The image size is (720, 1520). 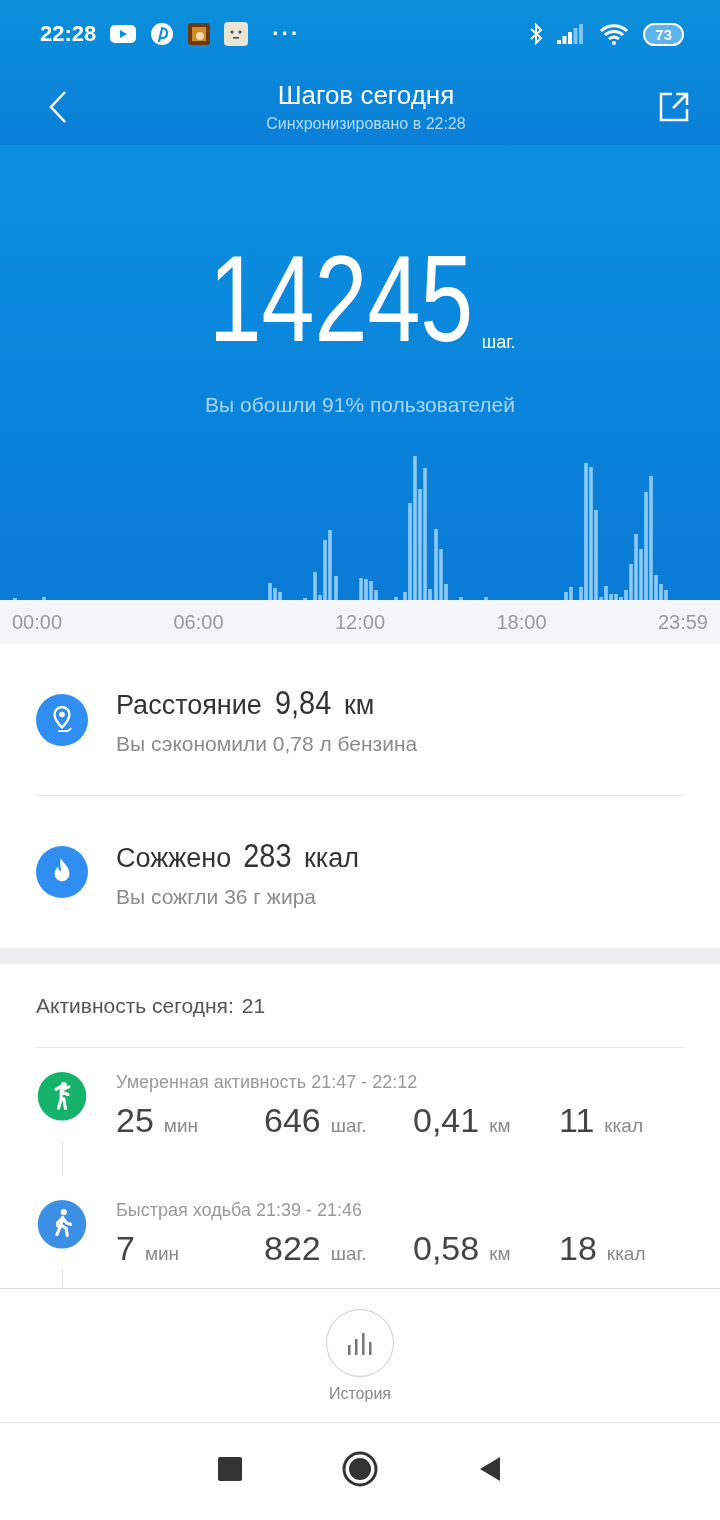 I want to click on battery-indicator: 73, so click(x=663, y=34).